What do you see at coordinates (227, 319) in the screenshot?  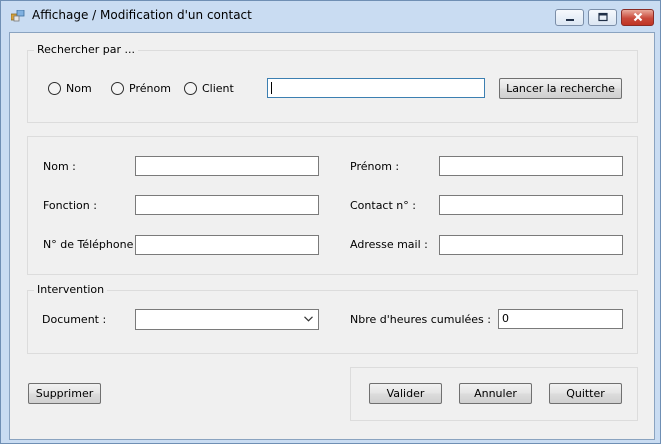 I see `document-select` at bounding box center [227, 319].